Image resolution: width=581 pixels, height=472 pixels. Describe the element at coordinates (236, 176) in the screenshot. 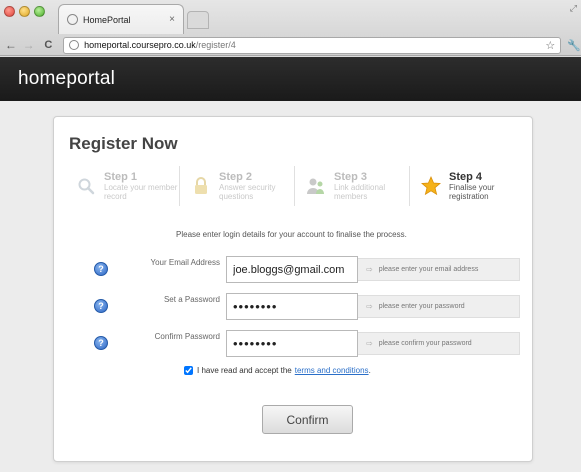

I see `step-title: Step 2` at that location.